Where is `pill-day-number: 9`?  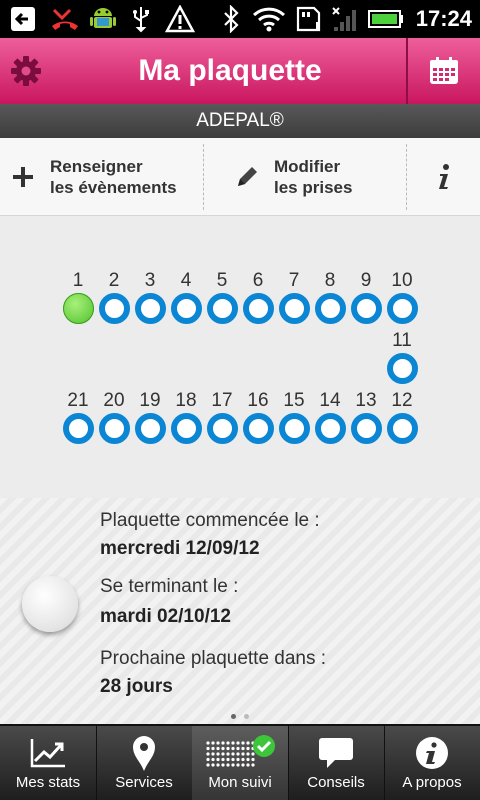
pill-day-number: 9 is located at coordinates (366, 280).